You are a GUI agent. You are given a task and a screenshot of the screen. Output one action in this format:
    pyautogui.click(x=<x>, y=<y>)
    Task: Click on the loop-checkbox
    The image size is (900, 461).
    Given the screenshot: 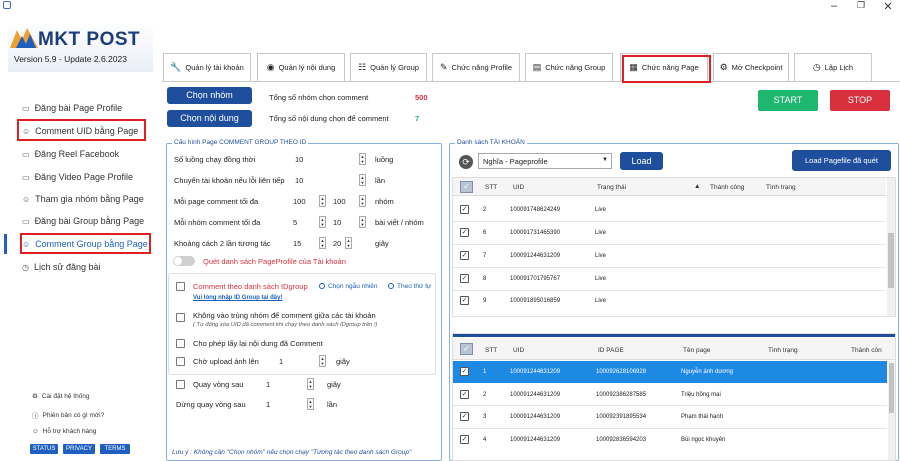 What is the action you would take?
    pyautogui.click(x=180, y=384)
    